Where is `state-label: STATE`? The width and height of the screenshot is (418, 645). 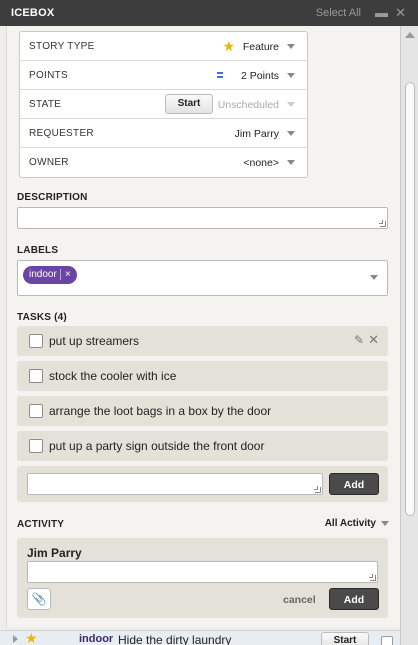 state-label: STATE is located at coordinates (45, 104).